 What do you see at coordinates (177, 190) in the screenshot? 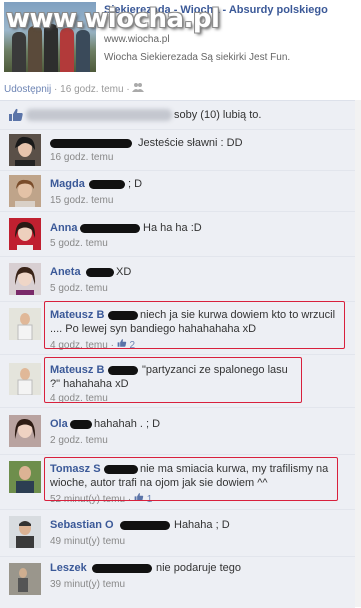
I see `comment-item: Magda ; D 15 godz. temu` at bounding box center [177, 190].